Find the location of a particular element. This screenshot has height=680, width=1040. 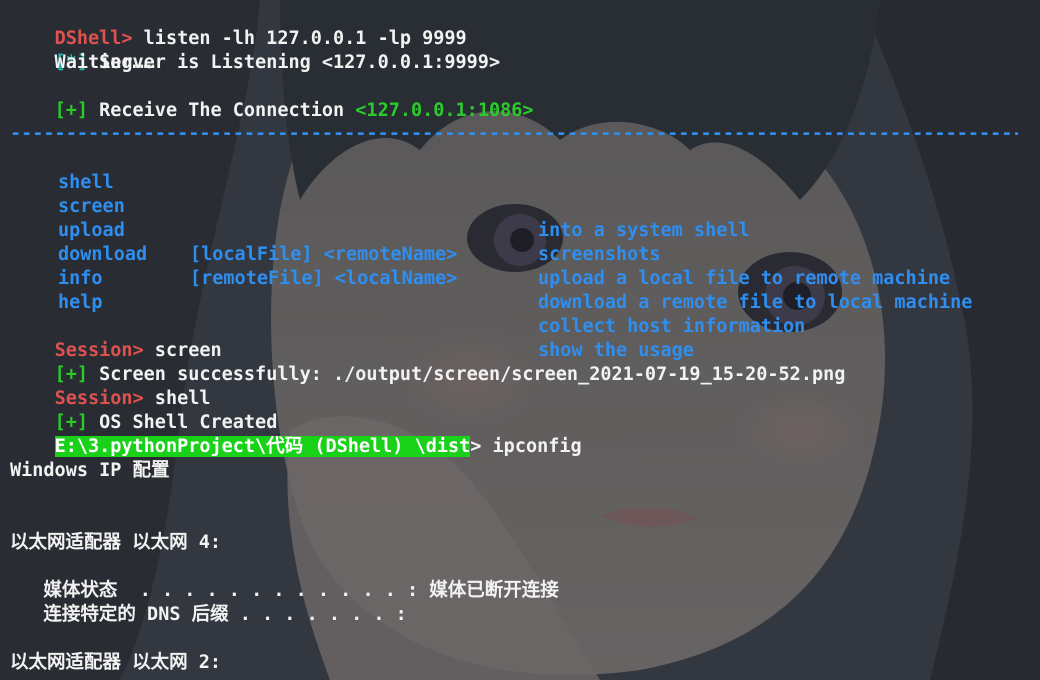

adapter-heading: 以太网适配器 以太网 4: is located at coordinates (116, 542).